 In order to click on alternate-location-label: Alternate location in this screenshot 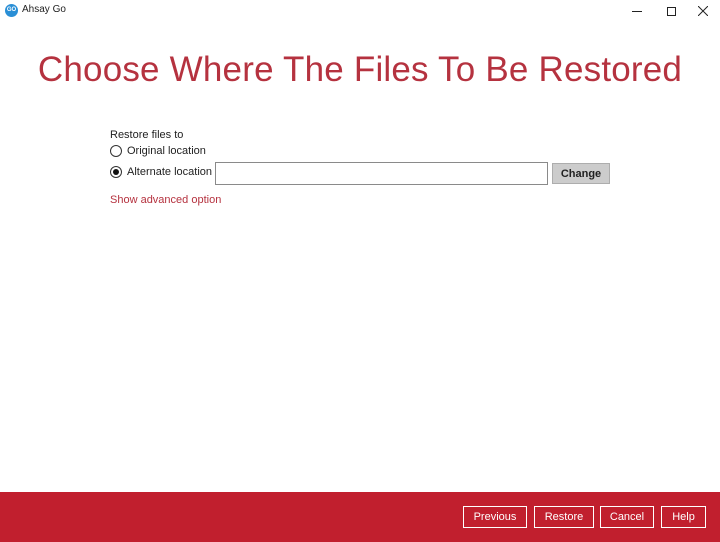, I will do `click(169, 172)`.